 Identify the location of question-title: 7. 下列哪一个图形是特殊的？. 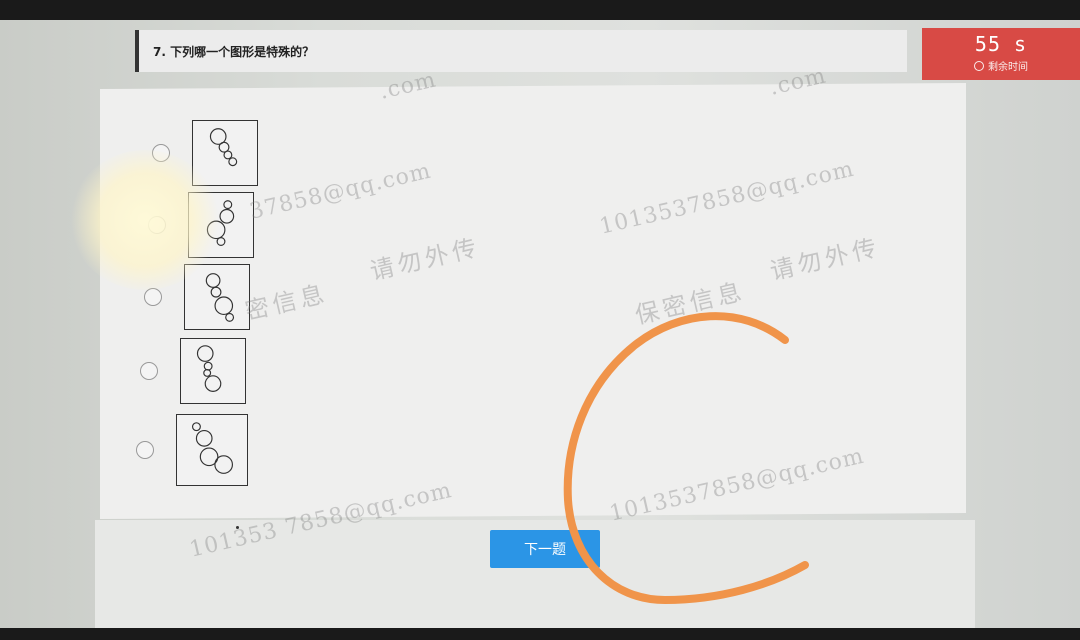
(521, 51).